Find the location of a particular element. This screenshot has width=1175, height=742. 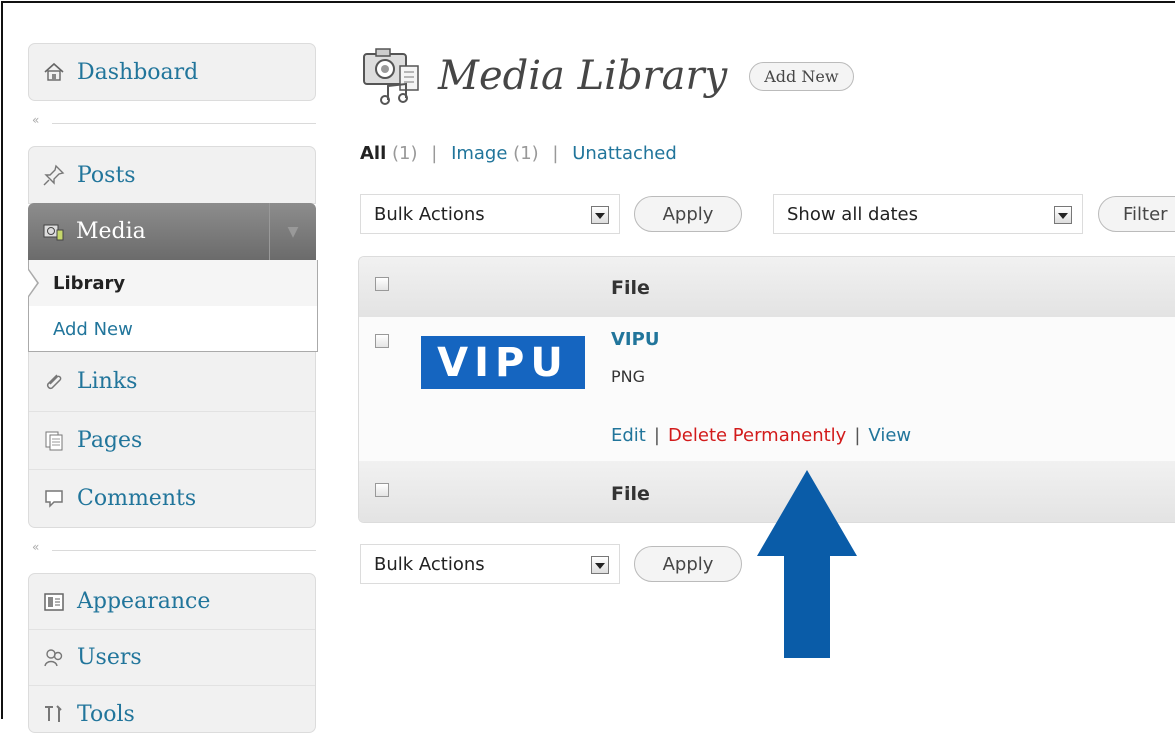

media-submenu: Library Add New is located at coordinates (173, 306).